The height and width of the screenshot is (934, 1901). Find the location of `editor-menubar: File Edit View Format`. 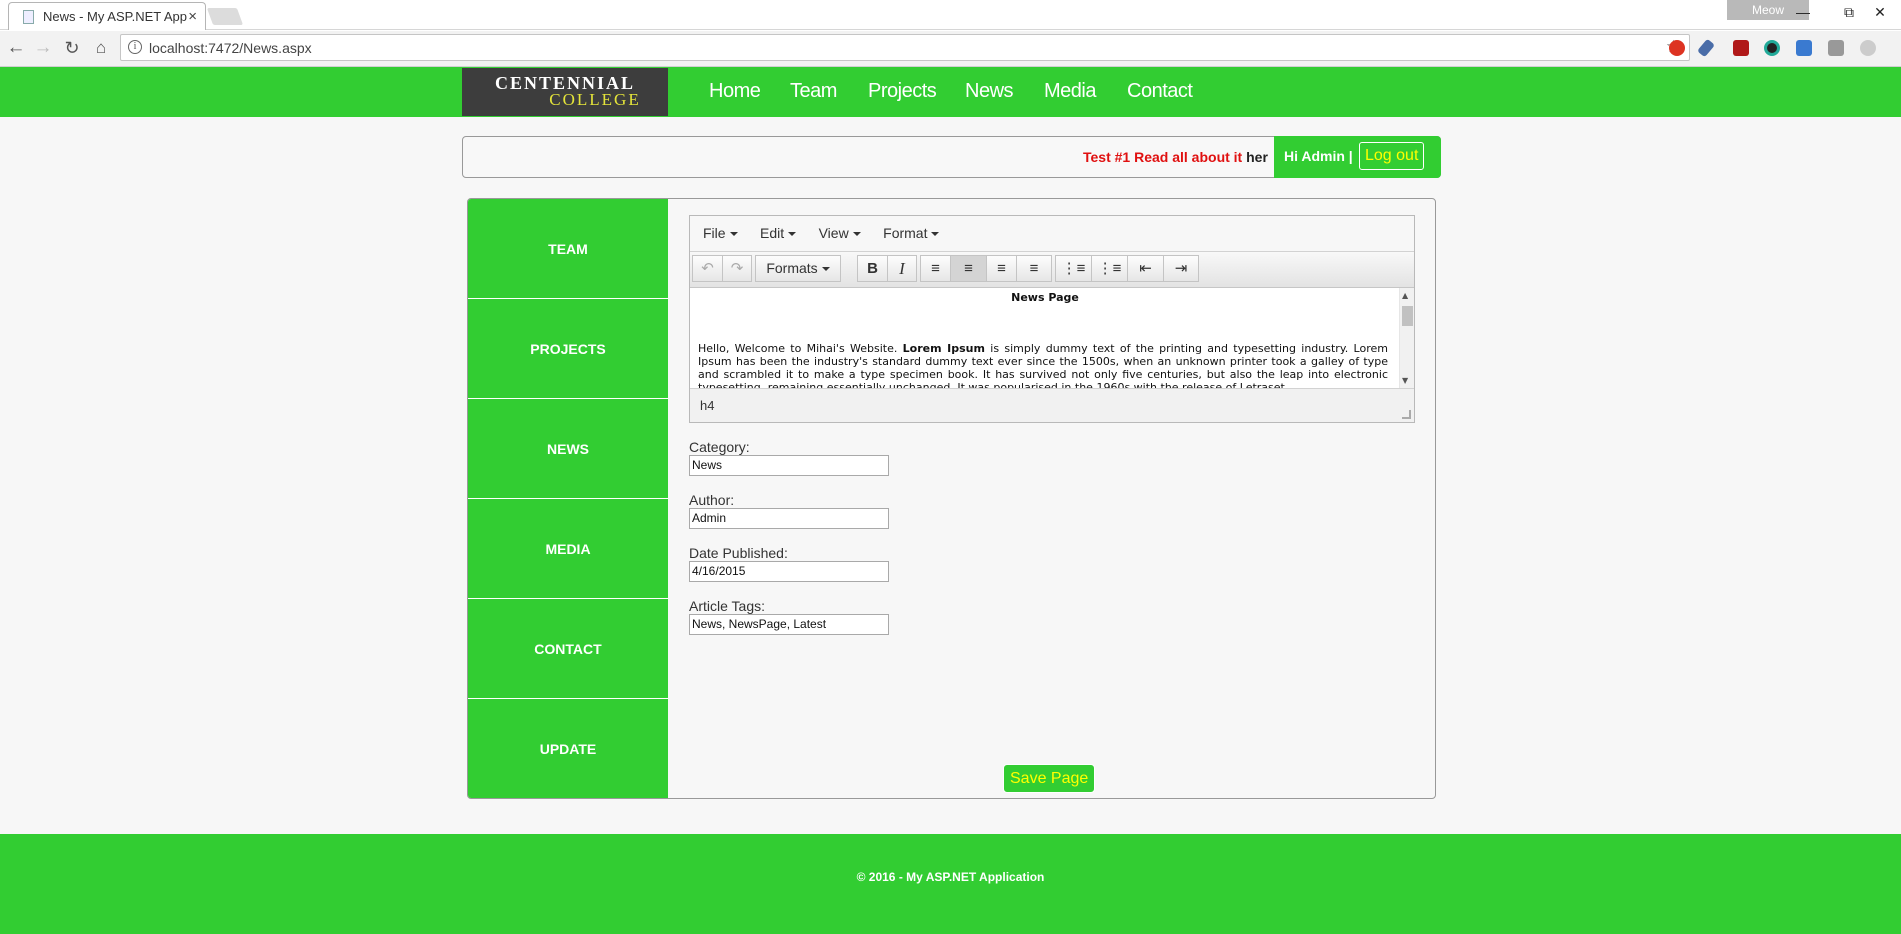

editor-menubar: File Edit View Format is located at coordinates (1052, 234).